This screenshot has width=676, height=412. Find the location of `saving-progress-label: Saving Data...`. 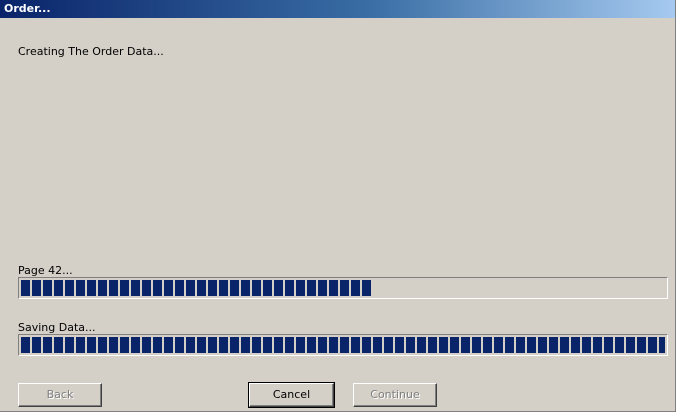

saving-progress-label: Saving Data... is located at coordinates (57, 327).